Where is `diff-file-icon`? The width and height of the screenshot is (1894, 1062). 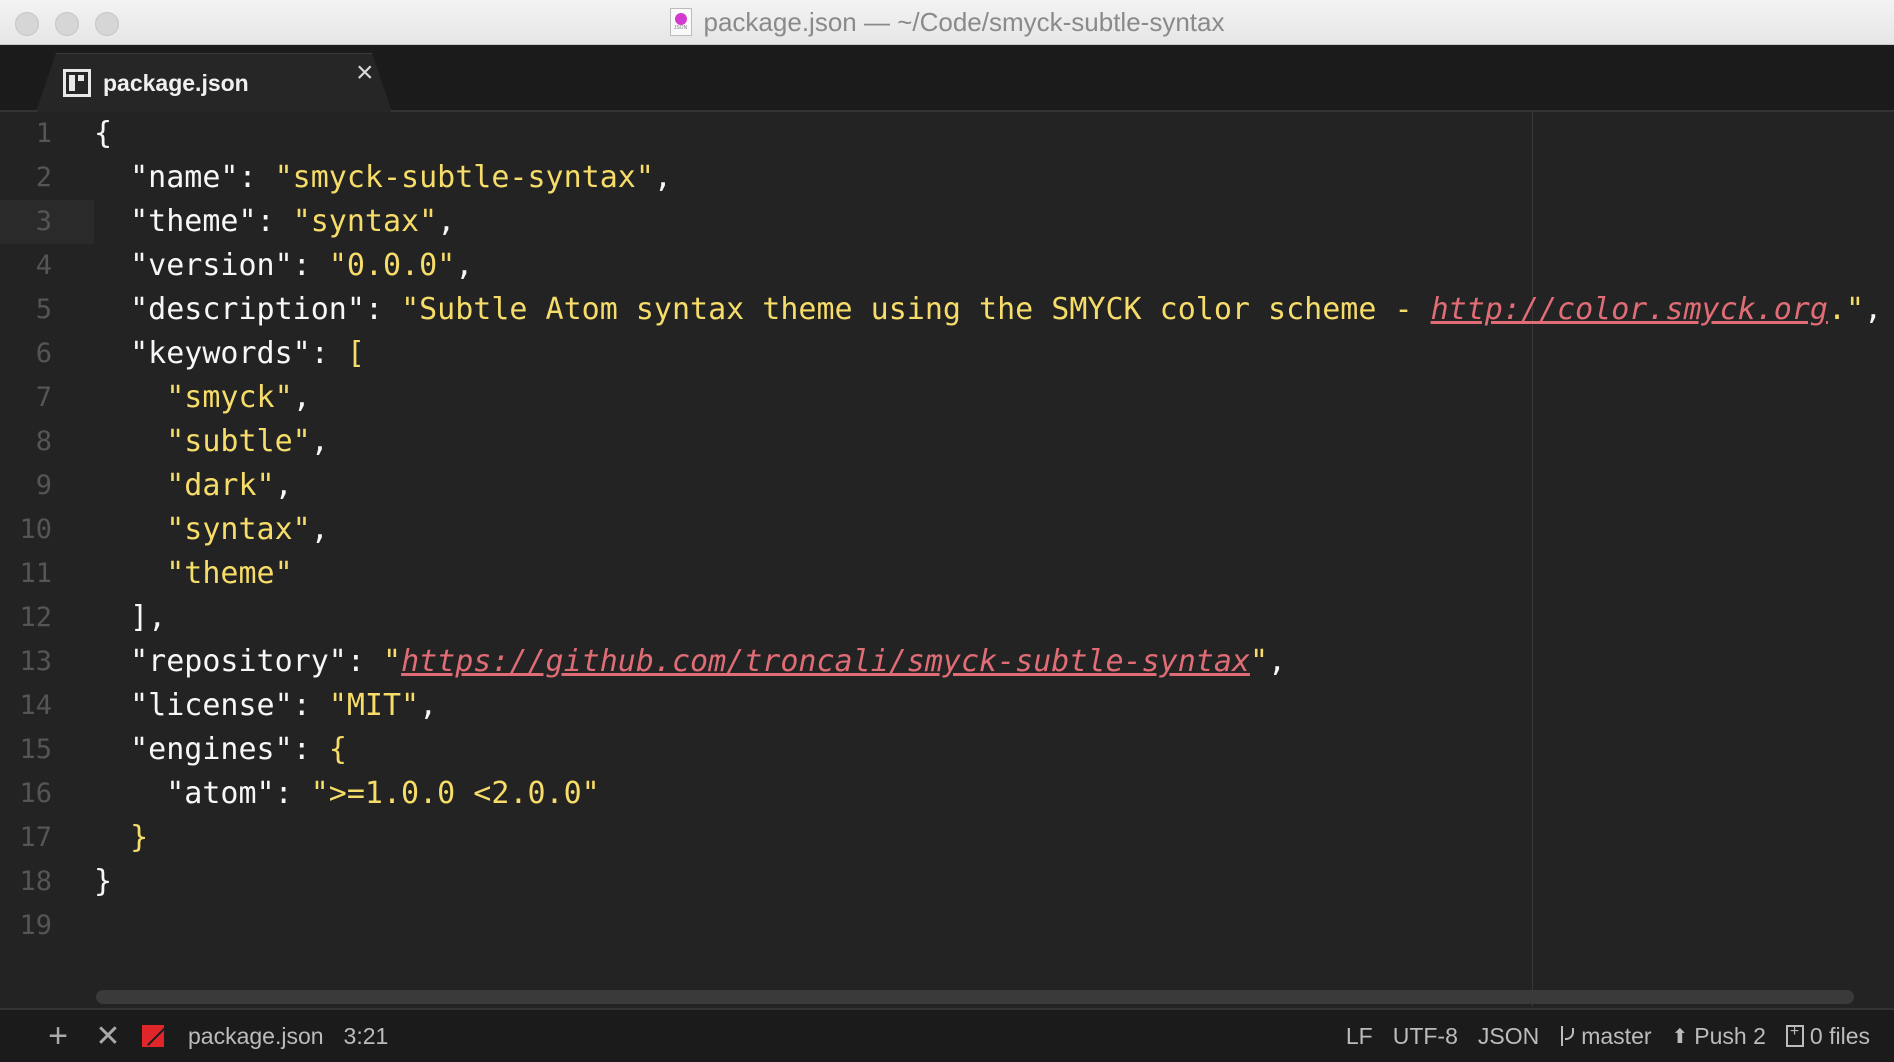
diff-file-icon is located at coordinates (1794, 1035).